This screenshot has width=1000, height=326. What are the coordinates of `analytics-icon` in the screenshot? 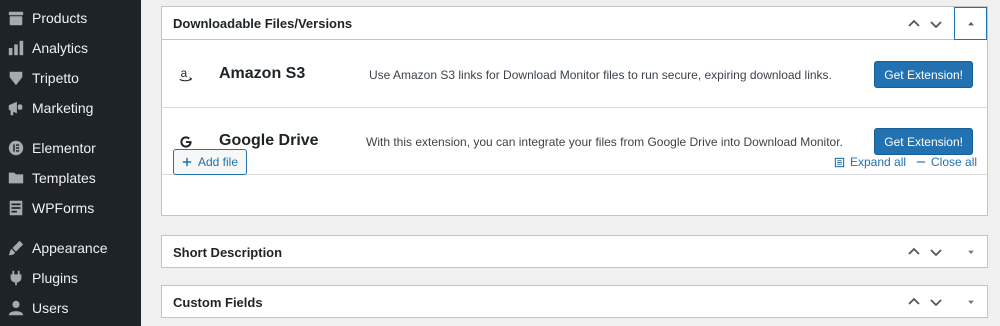 It's located at (16, 48).